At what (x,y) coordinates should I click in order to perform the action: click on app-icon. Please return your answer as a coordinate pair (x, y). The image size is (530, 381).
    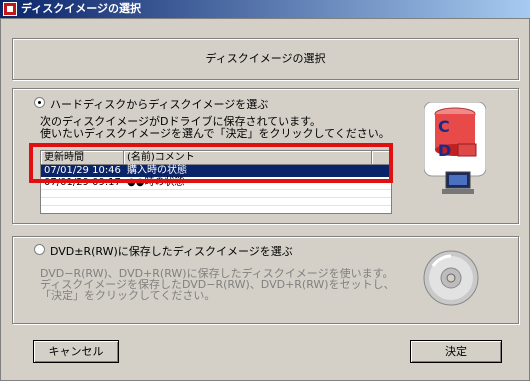
    Looking at the image, I should click on (10, 9).